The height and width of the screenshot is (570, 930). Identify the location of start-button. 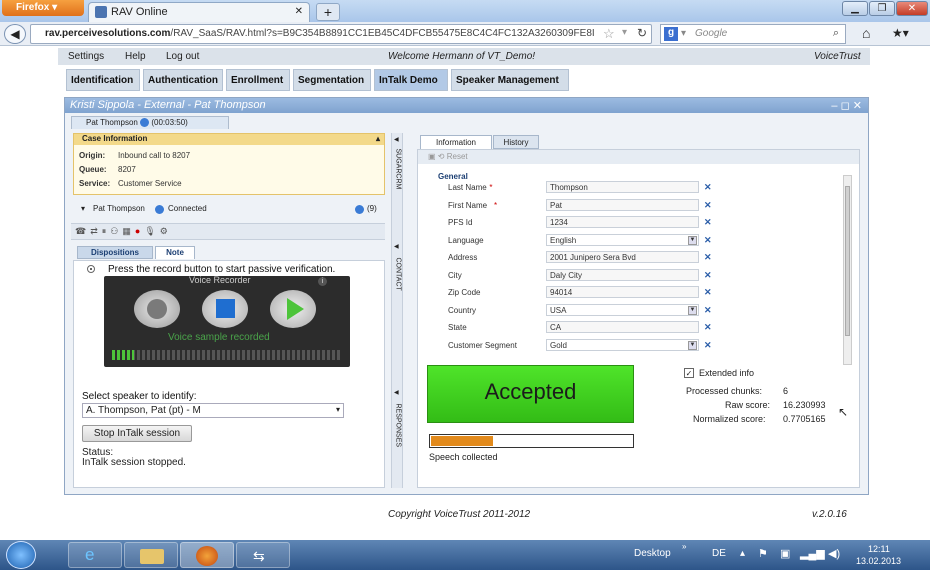
(21, 555).